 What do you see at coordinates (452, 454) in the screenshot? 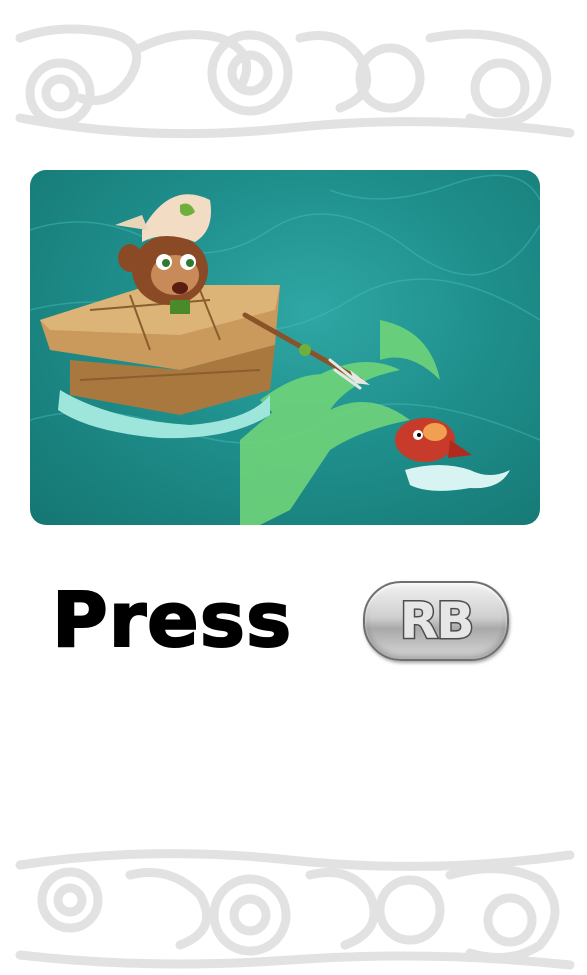
I see `fish-character` at bounding box center [452, 454].